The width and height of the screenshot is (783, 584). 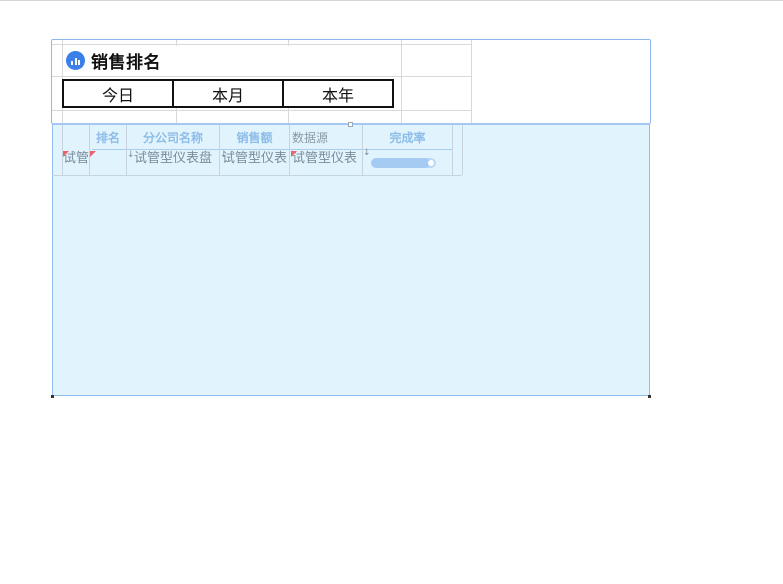 I want to click on tab-this-year: 本年, so click(x=338, y=93).